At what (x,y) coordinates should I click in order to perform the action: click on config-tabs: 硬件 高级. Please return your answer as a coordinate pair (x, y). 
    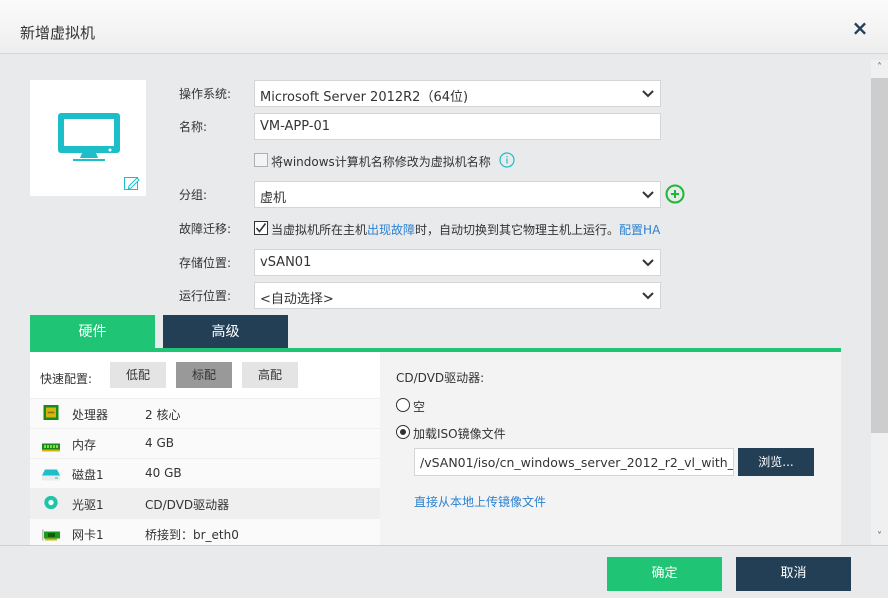
    Looking at the image, I should click on (435, 333).